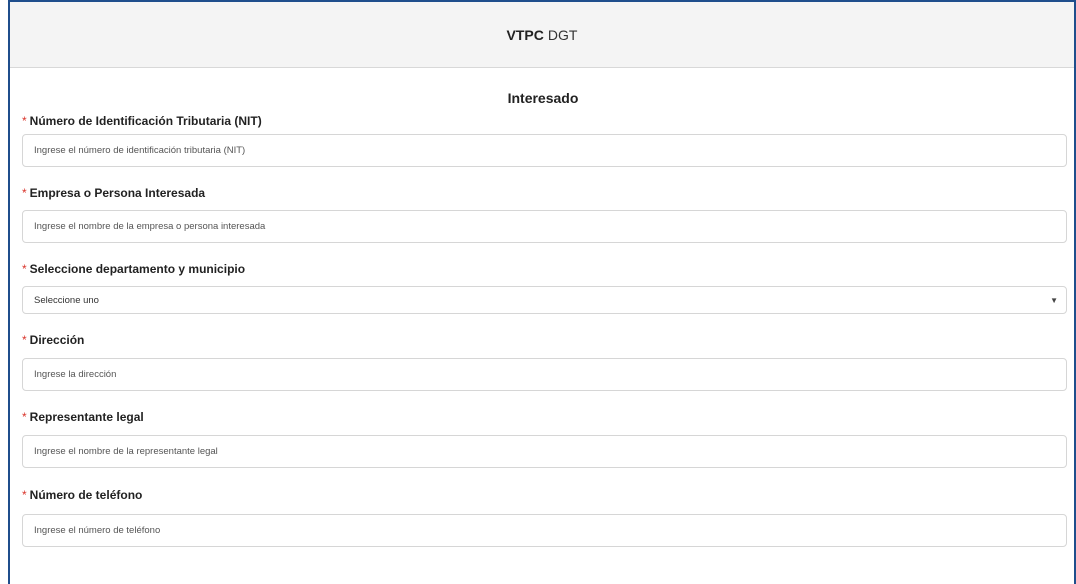  Describe the element at coordinates (86, 495) in the screenshot. I see `phone-label: Número de teléfono` at that location.